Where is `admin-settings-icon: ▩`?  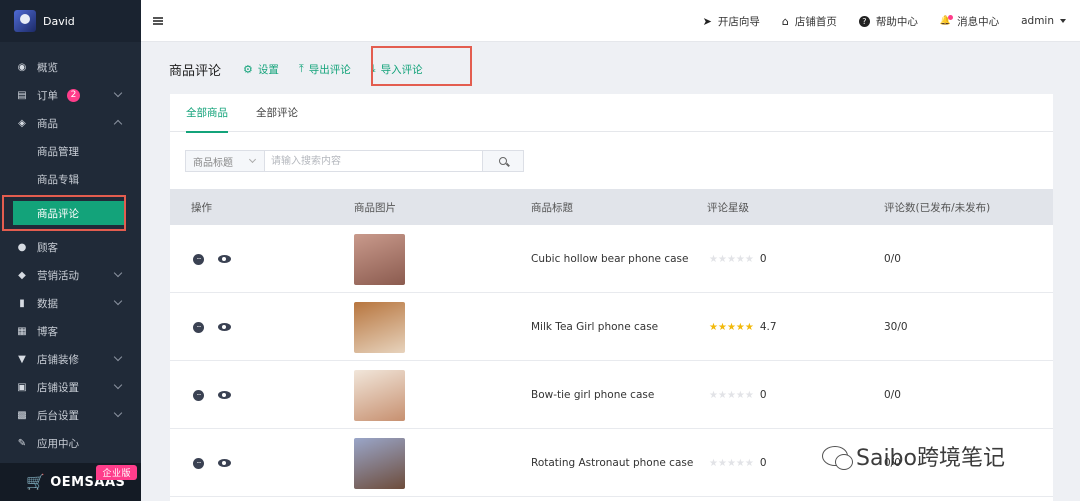
admin-settings-icon: ▩ is located at coordinates (22, 415).